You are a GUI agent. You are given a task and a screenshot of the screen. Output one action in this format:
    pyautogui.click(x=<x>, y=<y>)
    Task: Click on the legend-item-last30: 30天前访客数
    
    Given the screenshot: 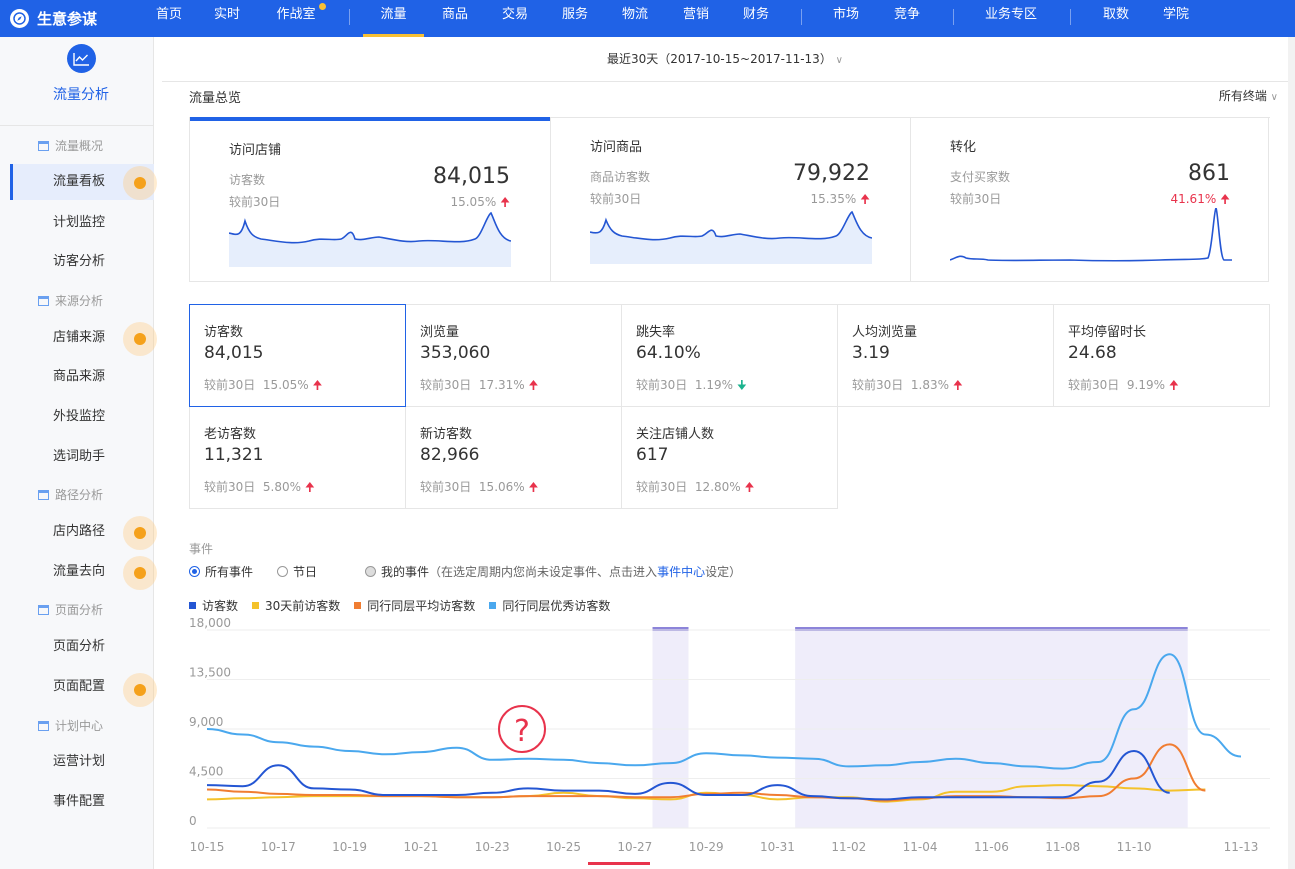 What is the action you would take?
    pyautogui.click(x=296, y=605)
    